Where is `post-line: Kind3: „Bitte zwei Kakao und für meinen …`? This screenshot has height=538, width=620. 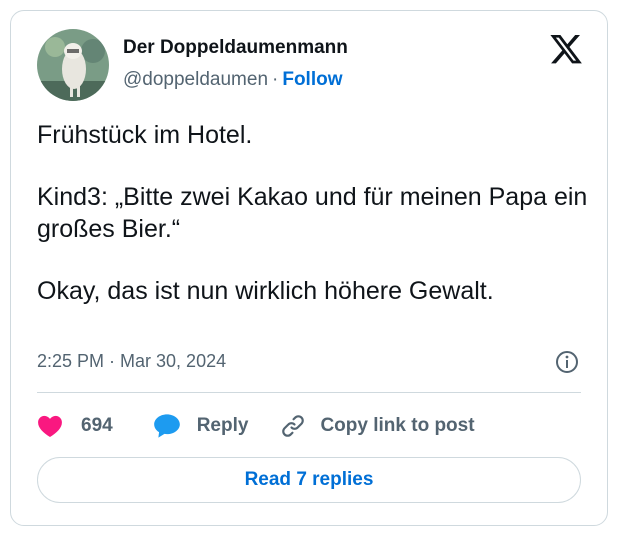 post-line: Kind3: „Bitte zwei Kakao und für meinen … is located at coordinates (312, 213).